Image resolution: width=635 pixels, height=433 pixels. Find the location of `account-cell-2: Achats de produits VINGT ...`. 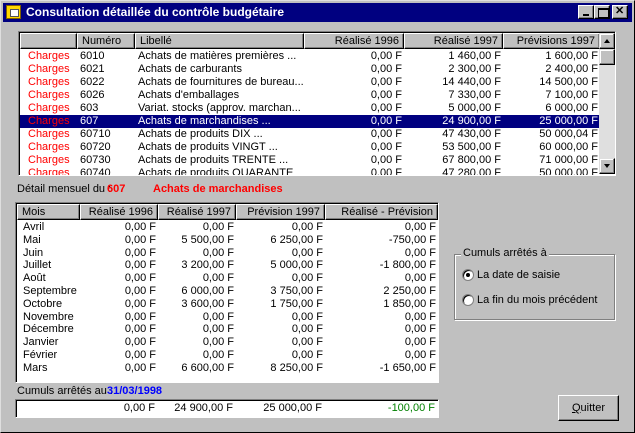

account-cell-2: Achats de produits VINGT ... is located at coordinates (208, 147).